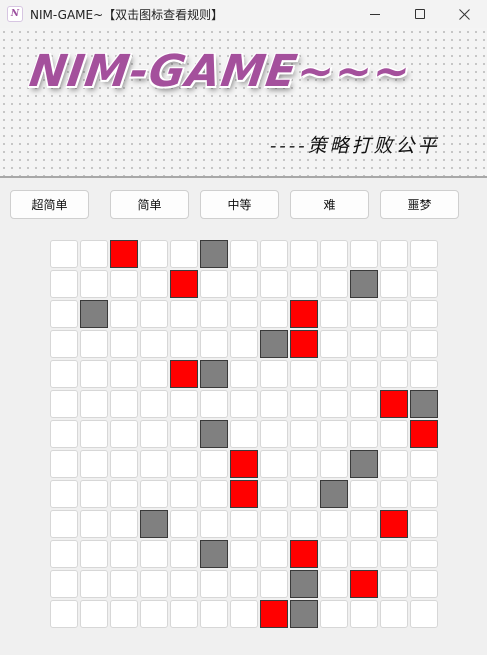 The width and height of the screenshot is (487, 655). What do you see at coordinates (419, 14) in the screenshot?
I see `maximize-button` at bounding box center [419, 14].